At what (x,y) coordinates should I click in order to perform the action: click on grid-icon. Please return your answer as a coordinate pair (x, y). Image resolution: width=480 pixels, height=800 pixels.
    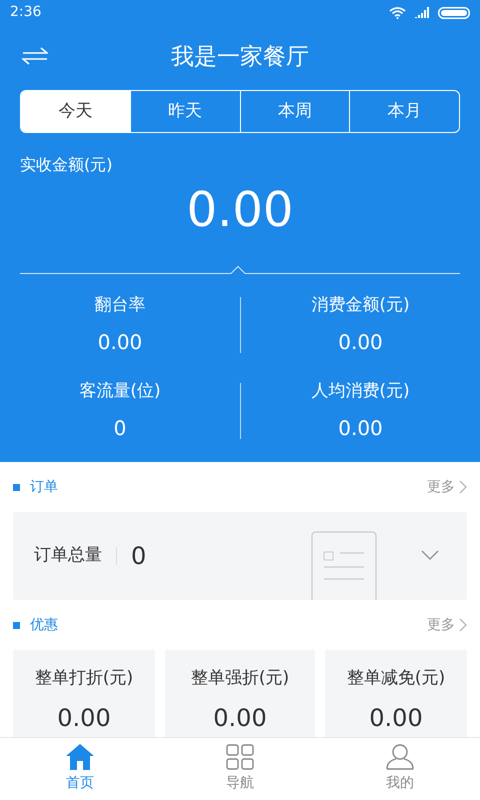
    Looking at the image, I should click on (240, 757).